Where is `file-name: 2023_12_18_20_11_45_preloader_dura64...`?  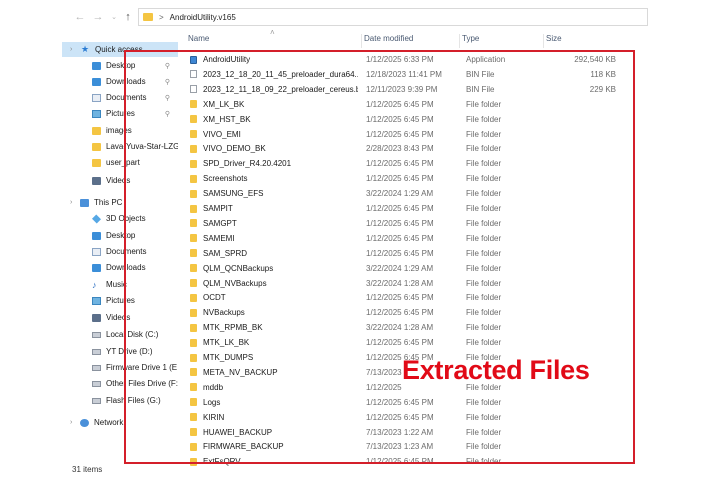 file-name: 2023_12_18_20_11_45_preloader_dura64... is located at coordinates (280, 74).